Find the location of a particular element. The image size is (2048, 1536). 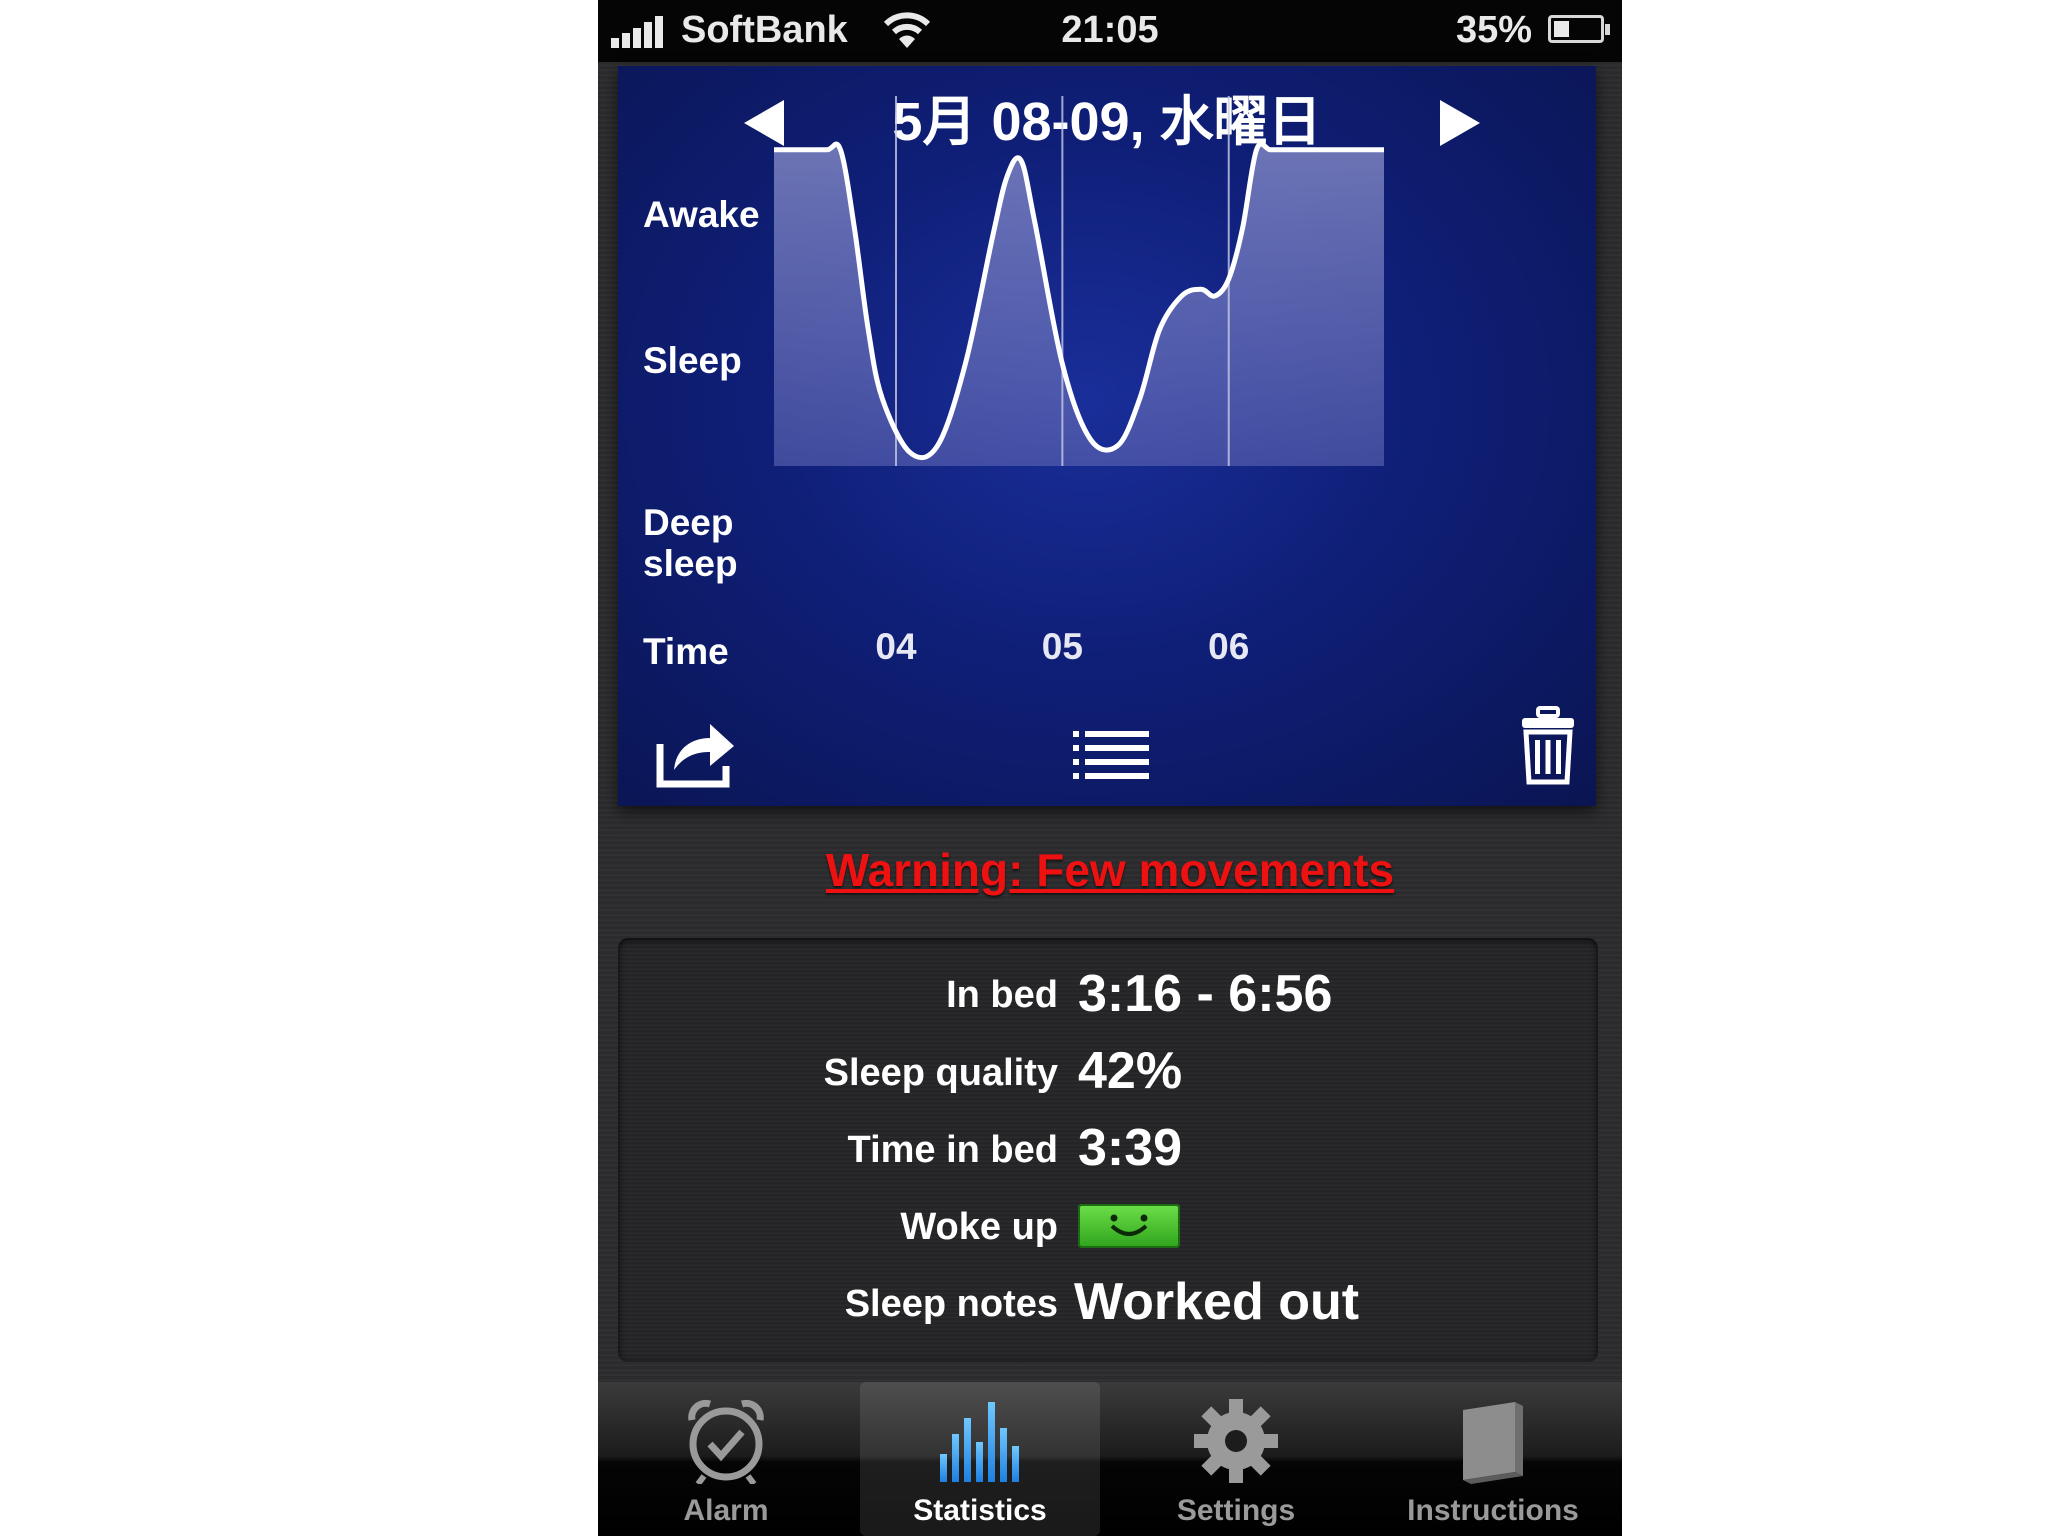

book-icon is located at coordinates (1493, 1443).